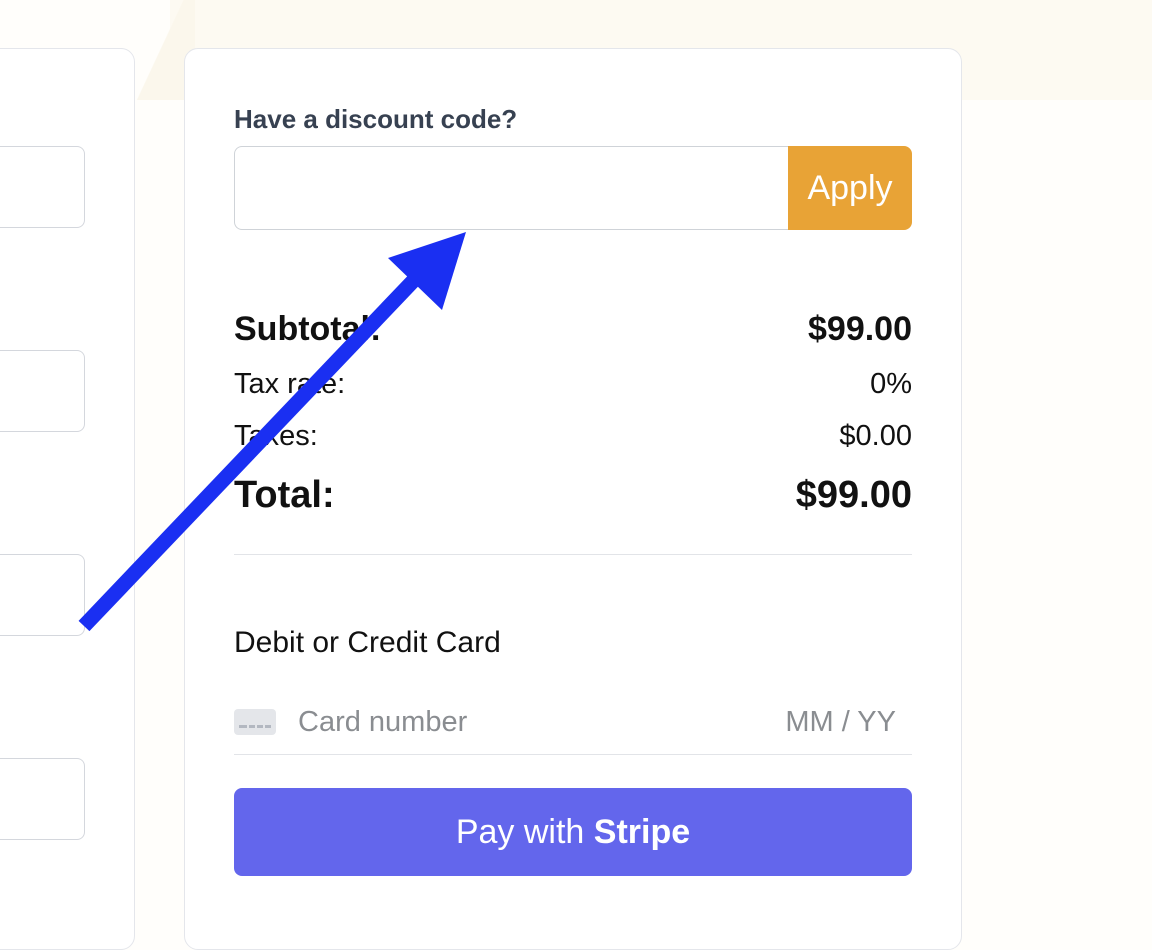  What do you see at coordinates (290, 384) in the screenshot?
I see `tax-rate-label: Tax rate:` at bounding box center [290, 384].